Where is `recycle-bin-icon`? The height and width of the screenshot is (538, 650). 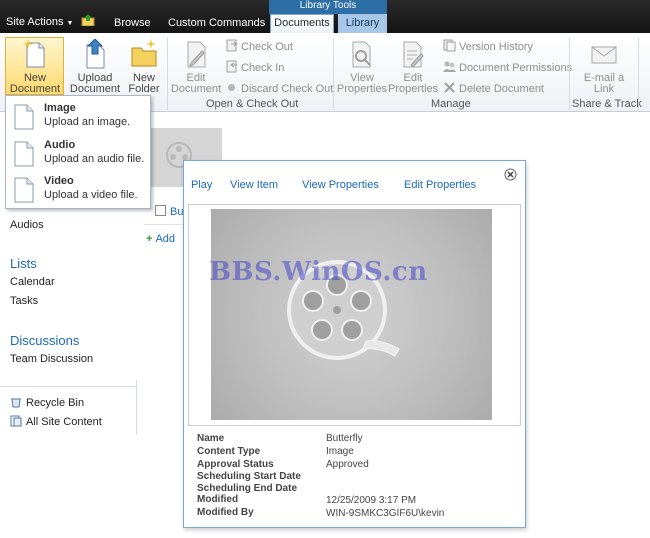
recycle-bin-icon is located at coordinates (16, 403).